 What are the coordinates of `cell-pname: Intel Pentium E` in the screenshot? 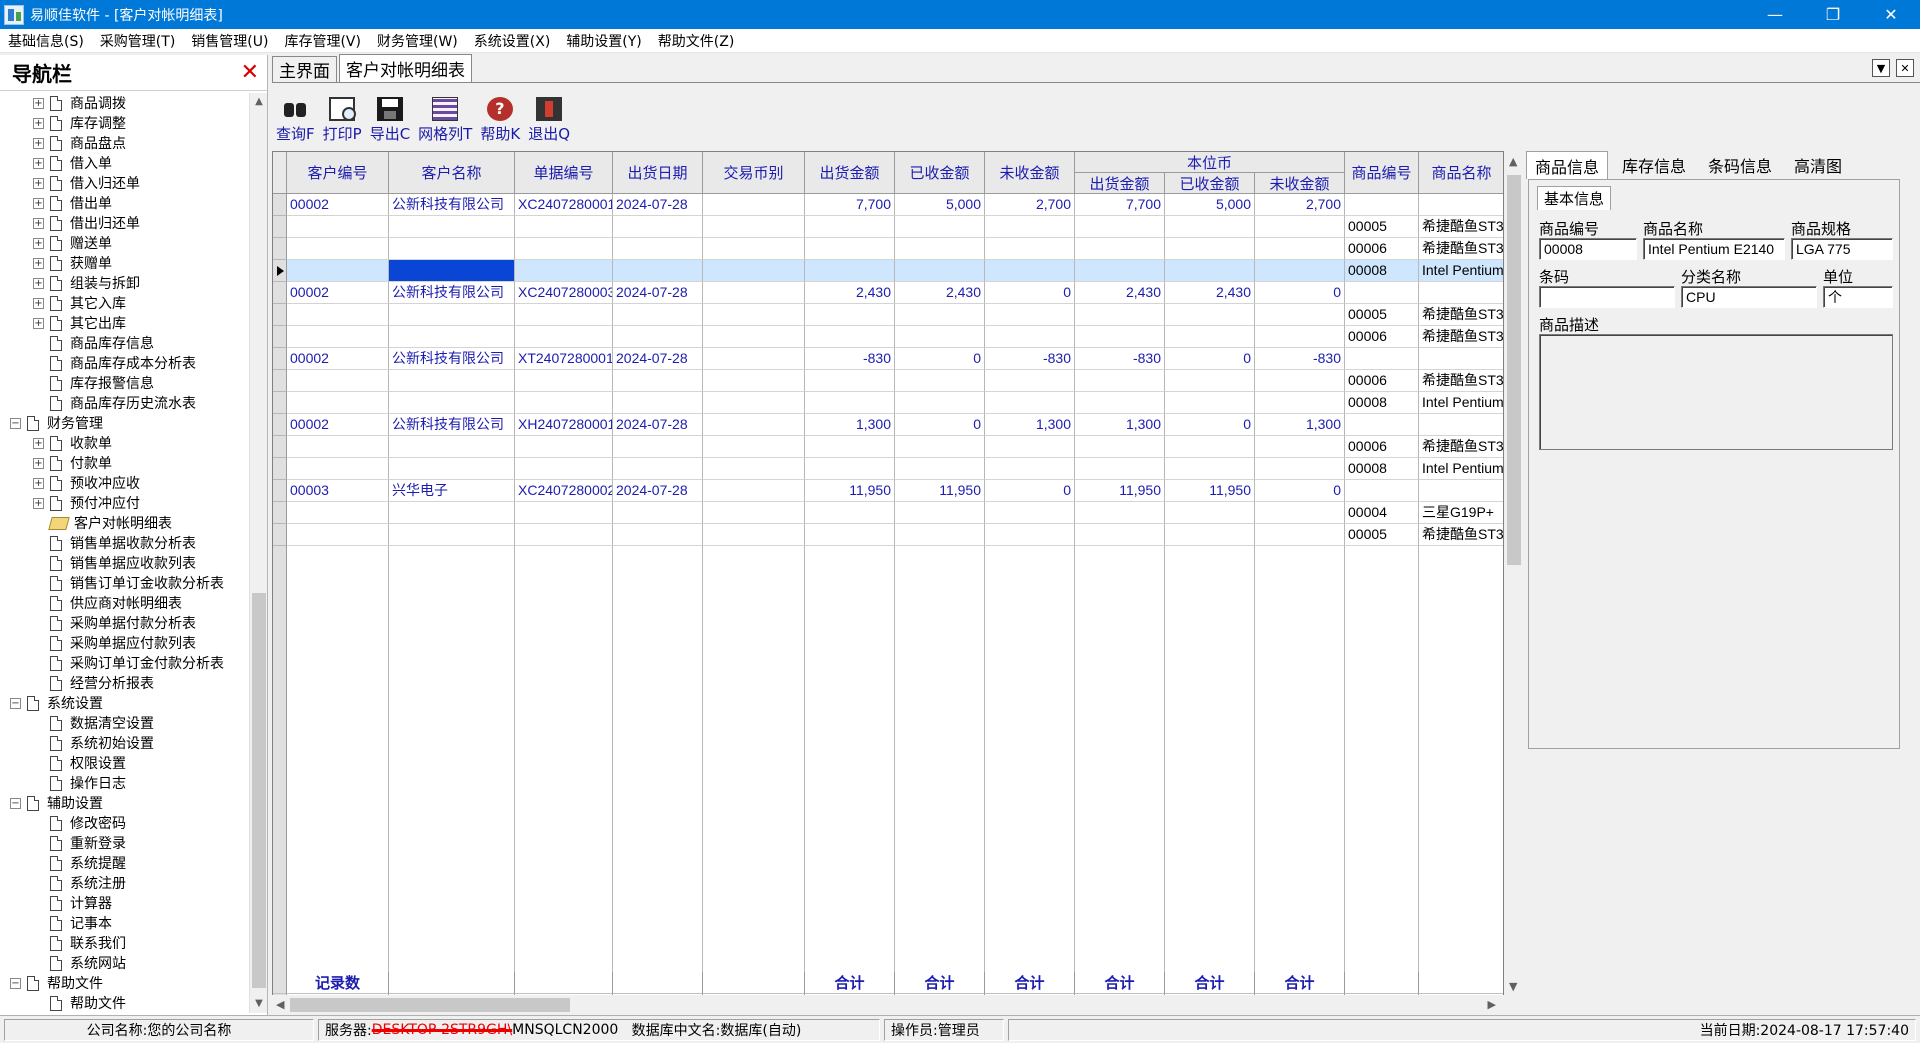 It's located at (1461, 271).